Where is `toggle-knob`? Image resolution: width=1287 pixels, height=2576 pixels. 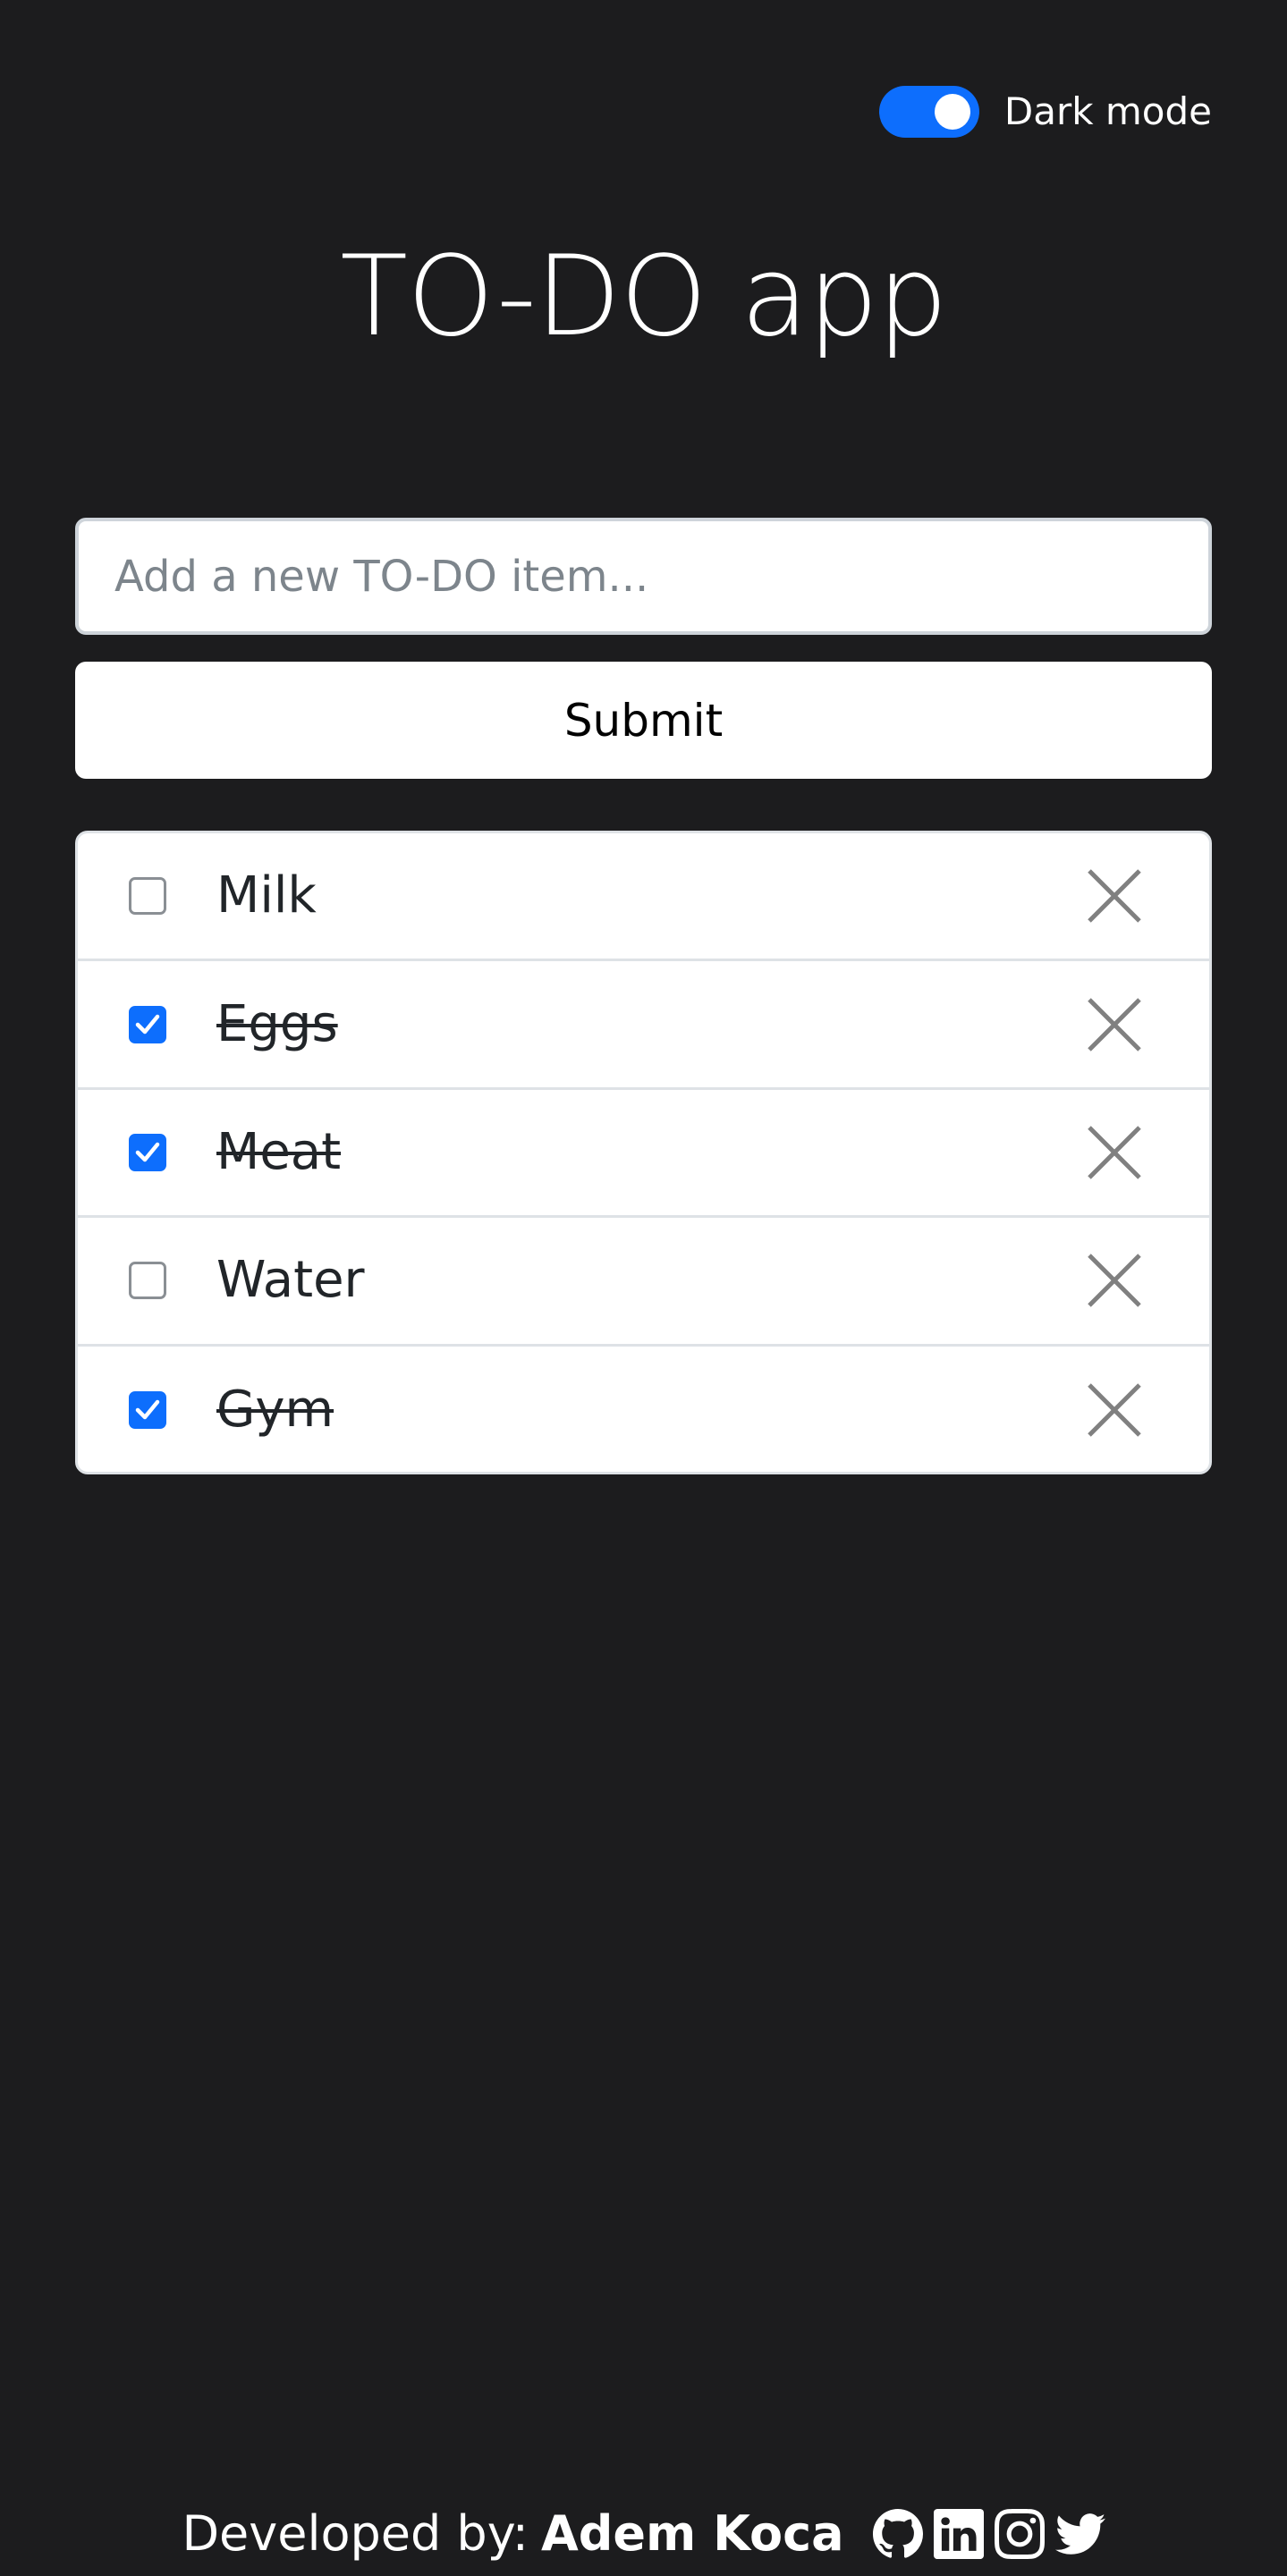 toggle-knob is located at coordinates (952, 112).